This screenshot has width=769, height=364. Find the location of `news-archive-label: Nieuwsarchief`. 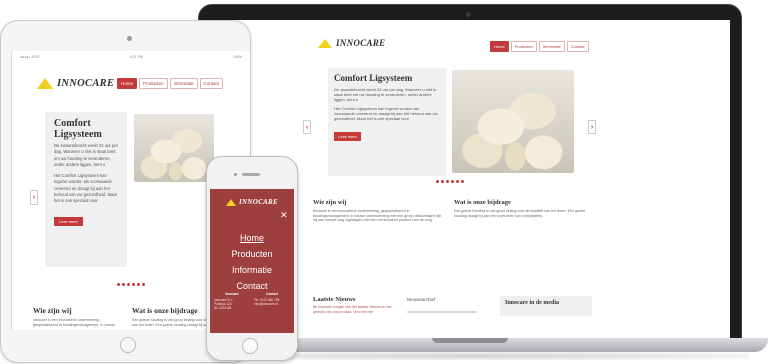

news-archive-label: Nieuwsarchief is located at coordinates (447, 300).